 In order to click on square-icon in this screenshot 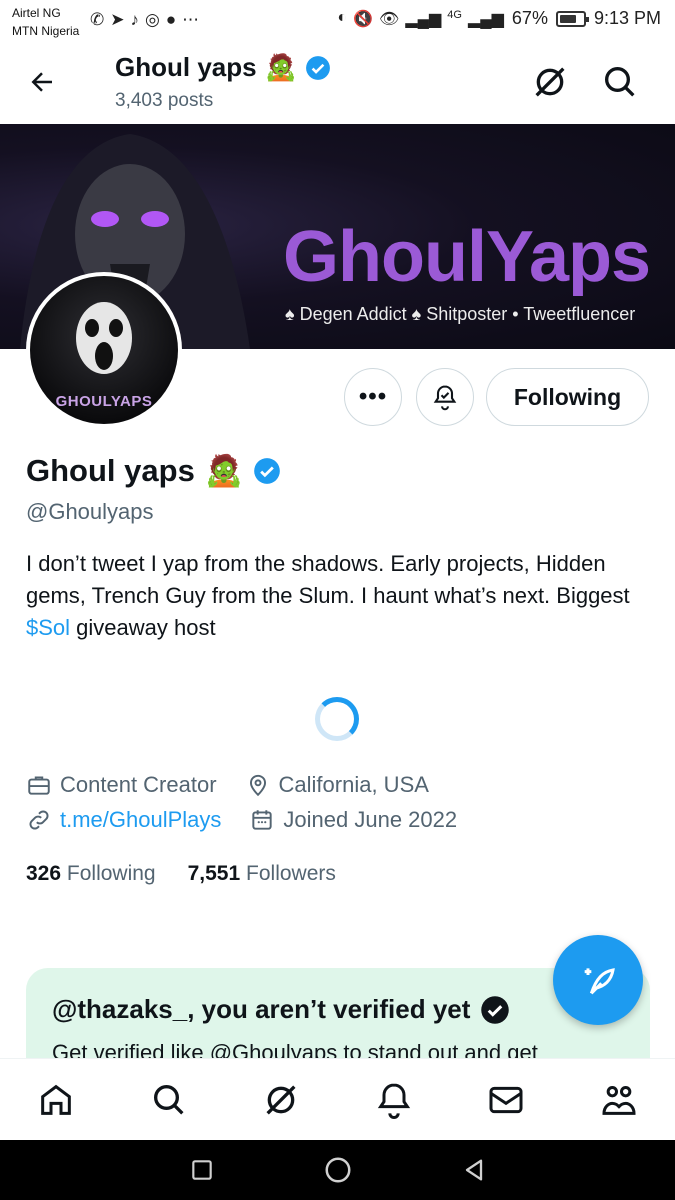, I will do `click(201, 1170)`.